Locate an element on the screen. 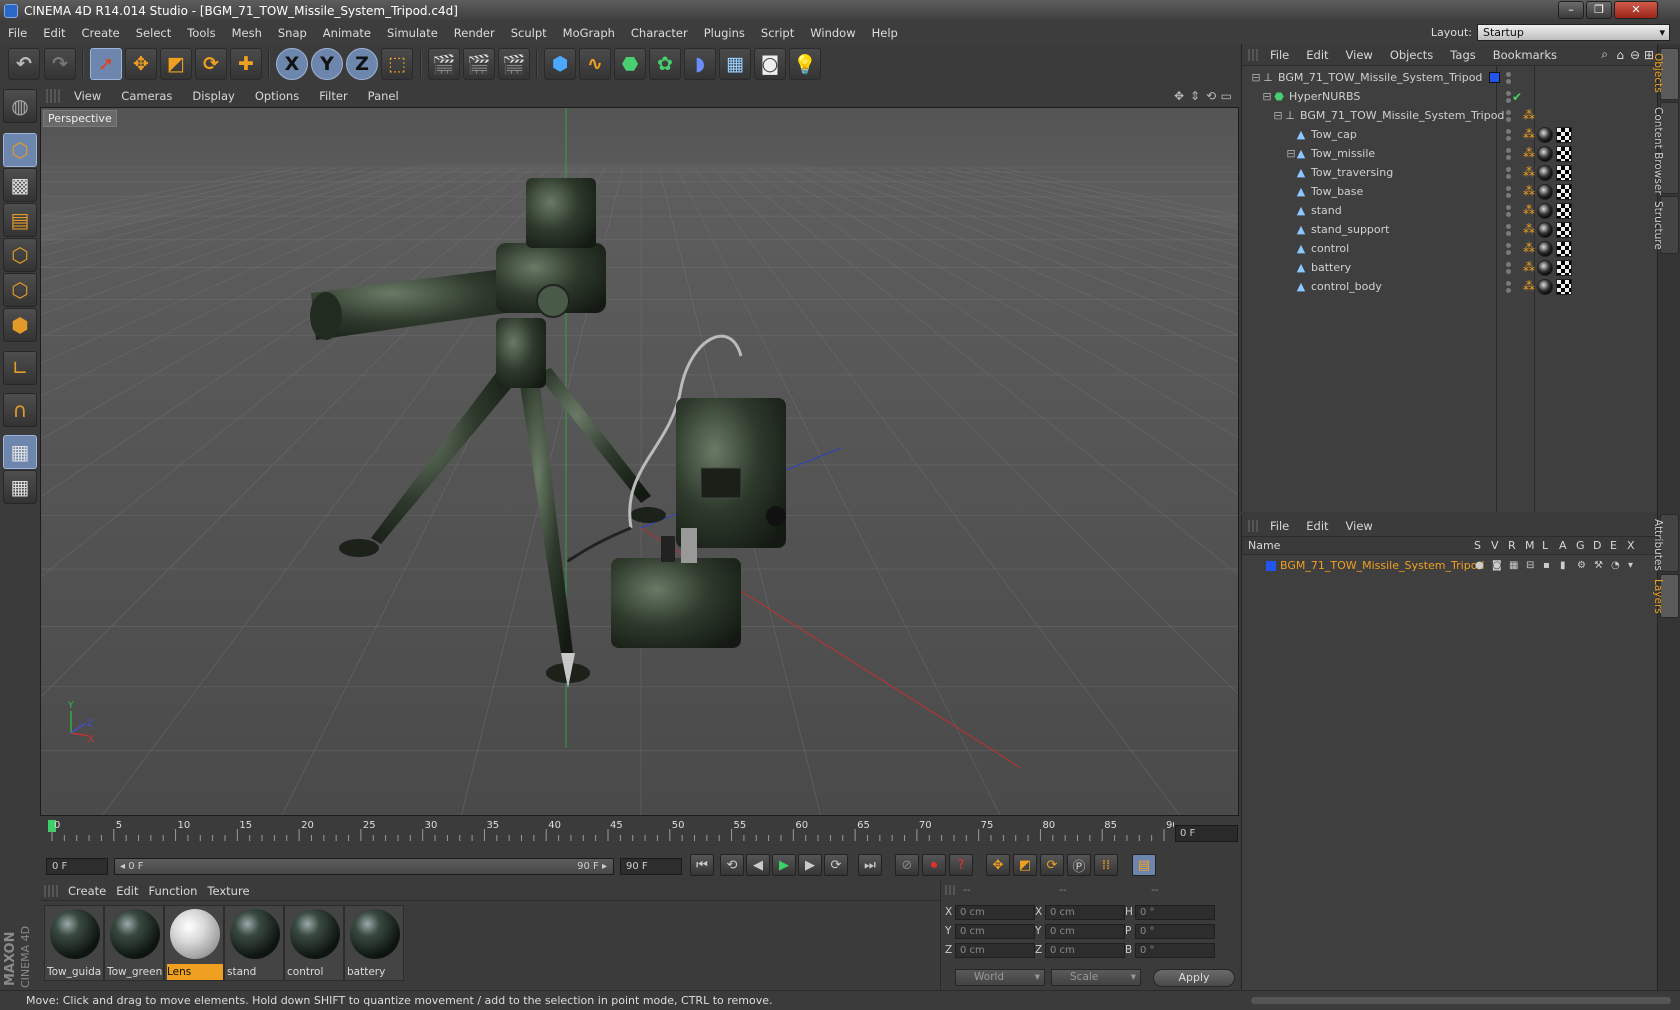 This screenshot has width=1680, height=1010. layer-column-flag: S is located at coordinates (1477, 546).